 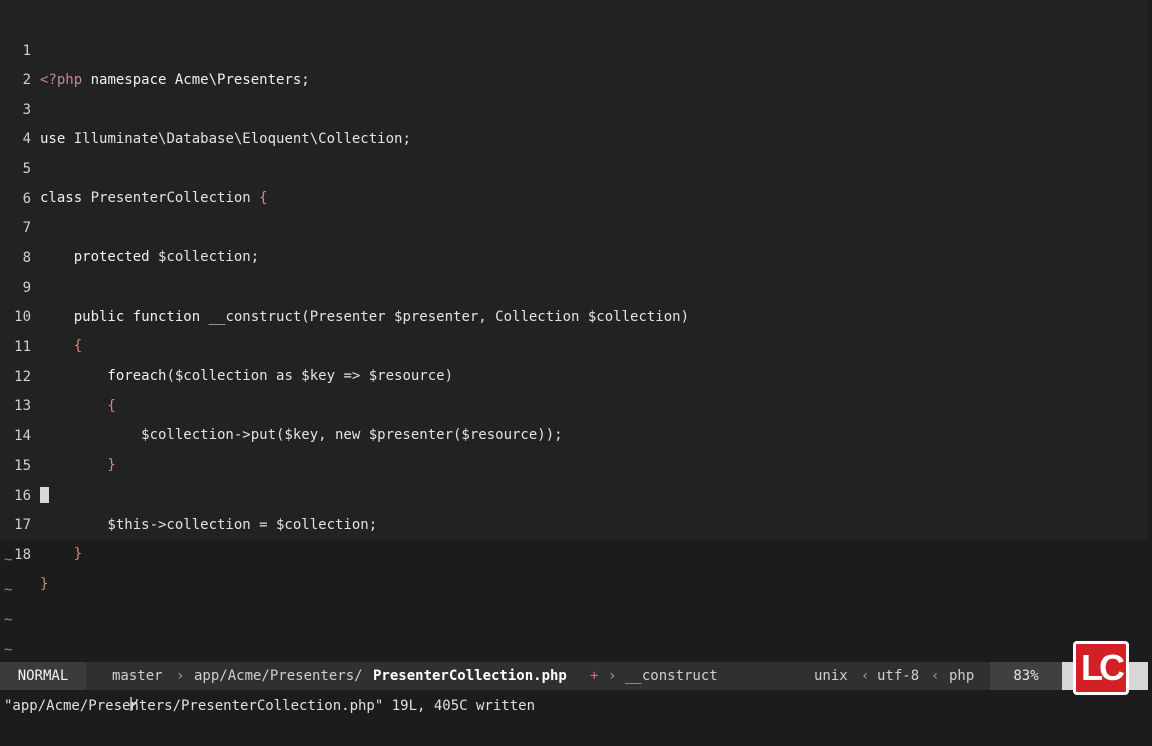 What do you see at coordinates (43, 676) in the screenshot?
I see `mode-indicator: NORMAL` at bounding box center [43, 676].